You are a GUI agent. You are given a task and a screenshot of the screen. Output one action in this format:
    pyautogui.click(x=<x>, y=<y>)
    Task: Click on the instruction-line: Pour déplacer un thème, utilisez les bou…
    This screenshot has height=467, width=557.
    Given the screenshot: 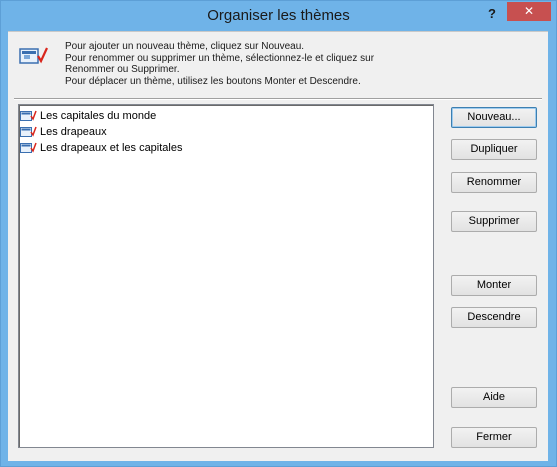 What is the action you would take?
    pyautogui.click(x=213, y=81)
    